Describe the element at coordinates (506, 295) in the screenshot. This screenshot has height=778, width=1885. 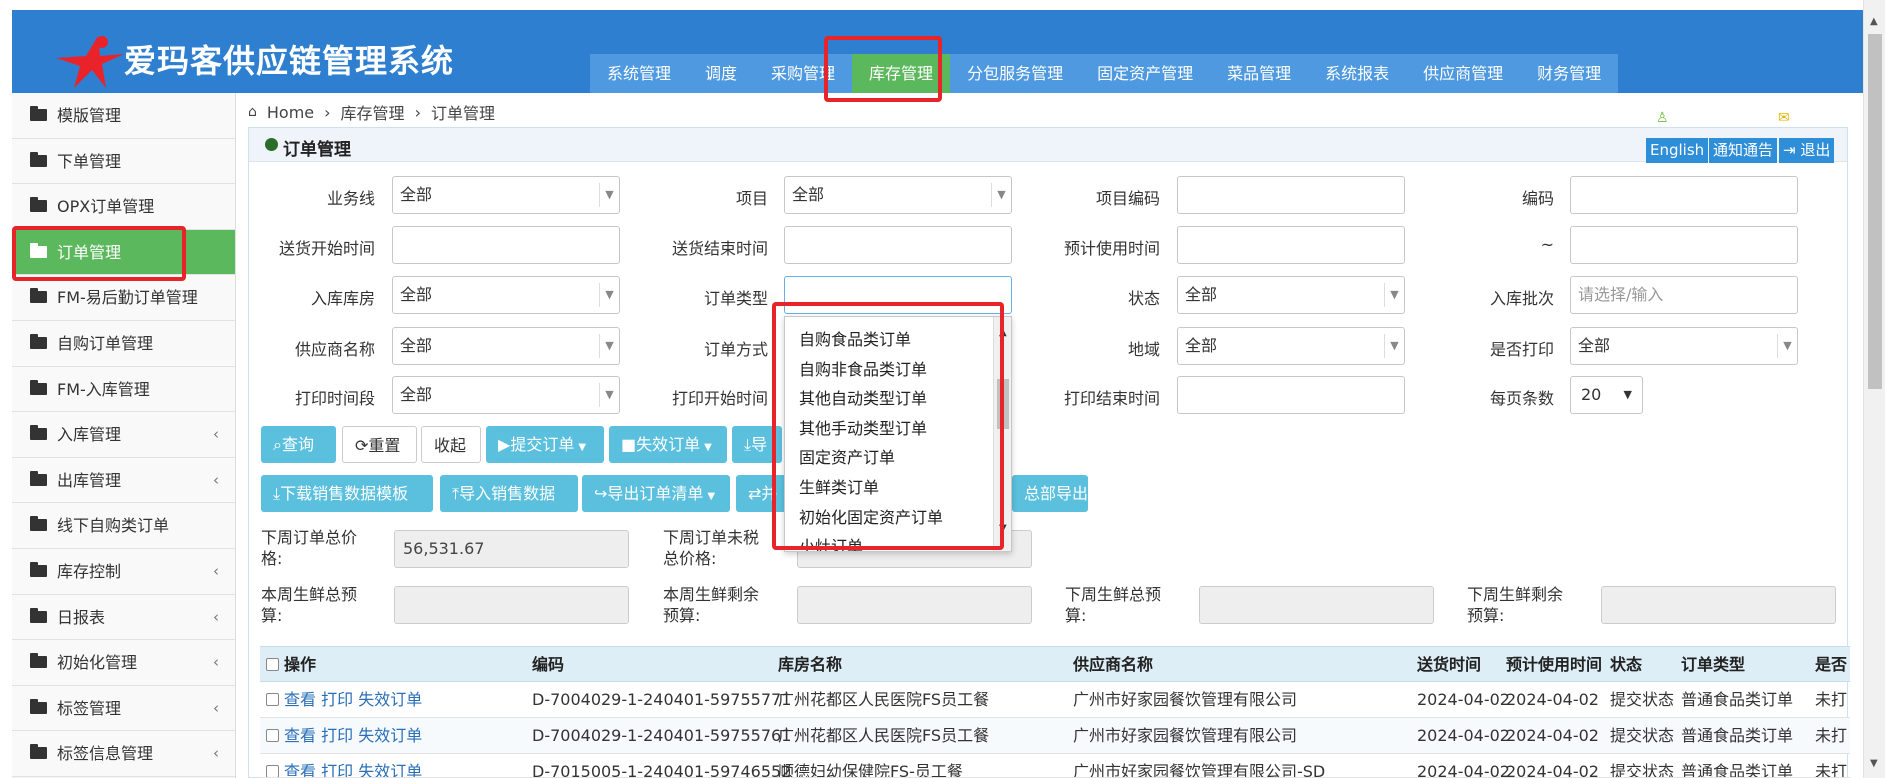
I see `warehouse-select: 全部 ▼` at that location.